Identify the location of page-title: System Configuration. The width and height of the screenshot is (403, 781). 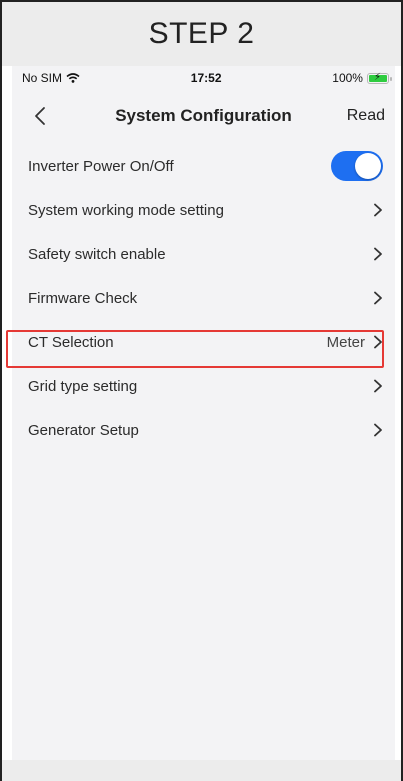
(203, 115).